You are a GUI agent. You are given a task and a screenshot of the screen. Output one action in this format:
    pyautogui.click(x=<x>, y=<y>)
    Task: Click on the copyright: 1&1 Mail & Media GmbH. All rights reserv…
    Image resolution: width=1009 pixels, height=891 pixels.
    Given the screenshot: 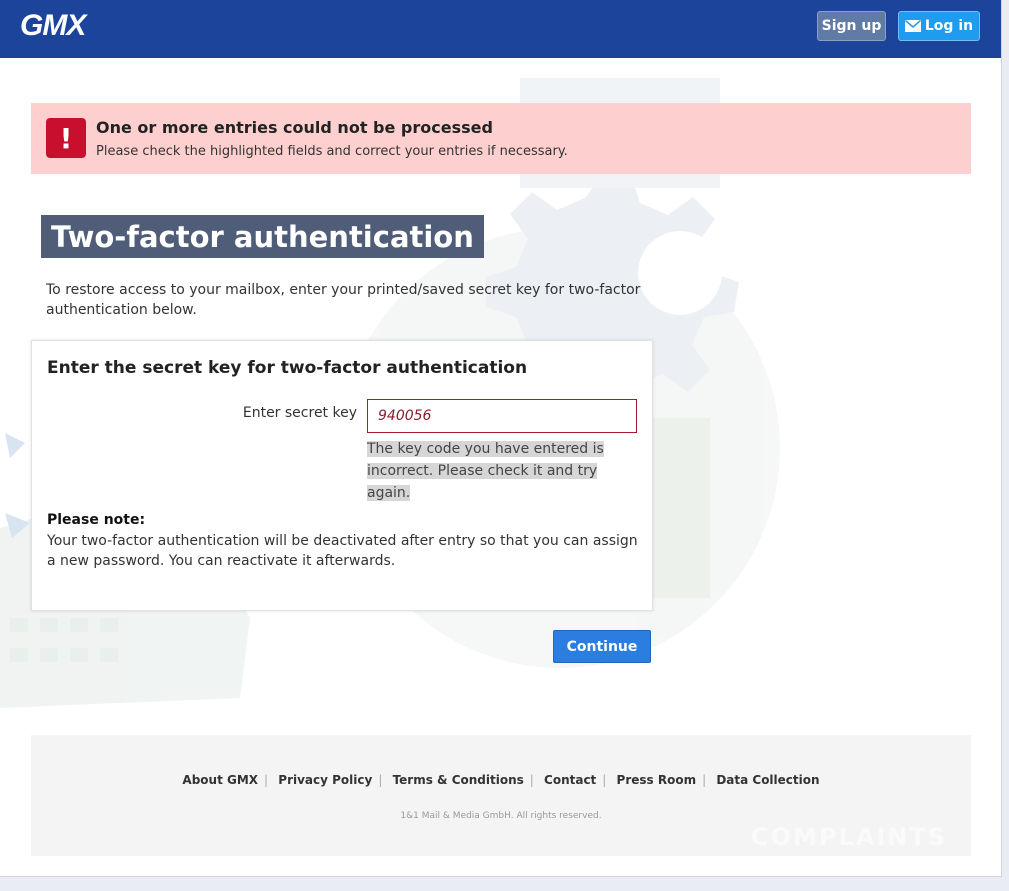 What is the action you would take?
    pyautogui.click(x=501, y=816)
    